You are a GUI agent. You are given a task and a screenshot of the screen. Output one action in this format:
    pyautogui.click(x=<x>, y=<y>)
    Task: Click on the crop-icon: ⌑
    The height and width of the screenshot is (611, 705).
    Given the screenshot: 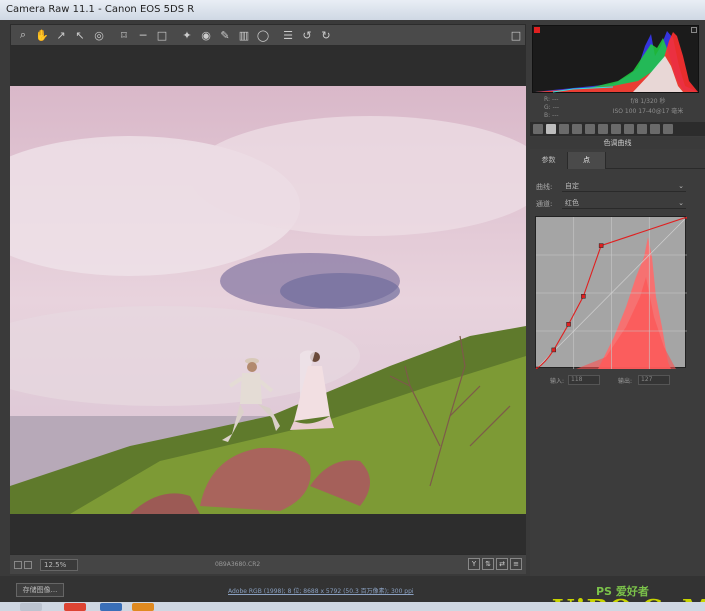 What is the action you would take?
    pyautogui.click(x=124, y=35)
    